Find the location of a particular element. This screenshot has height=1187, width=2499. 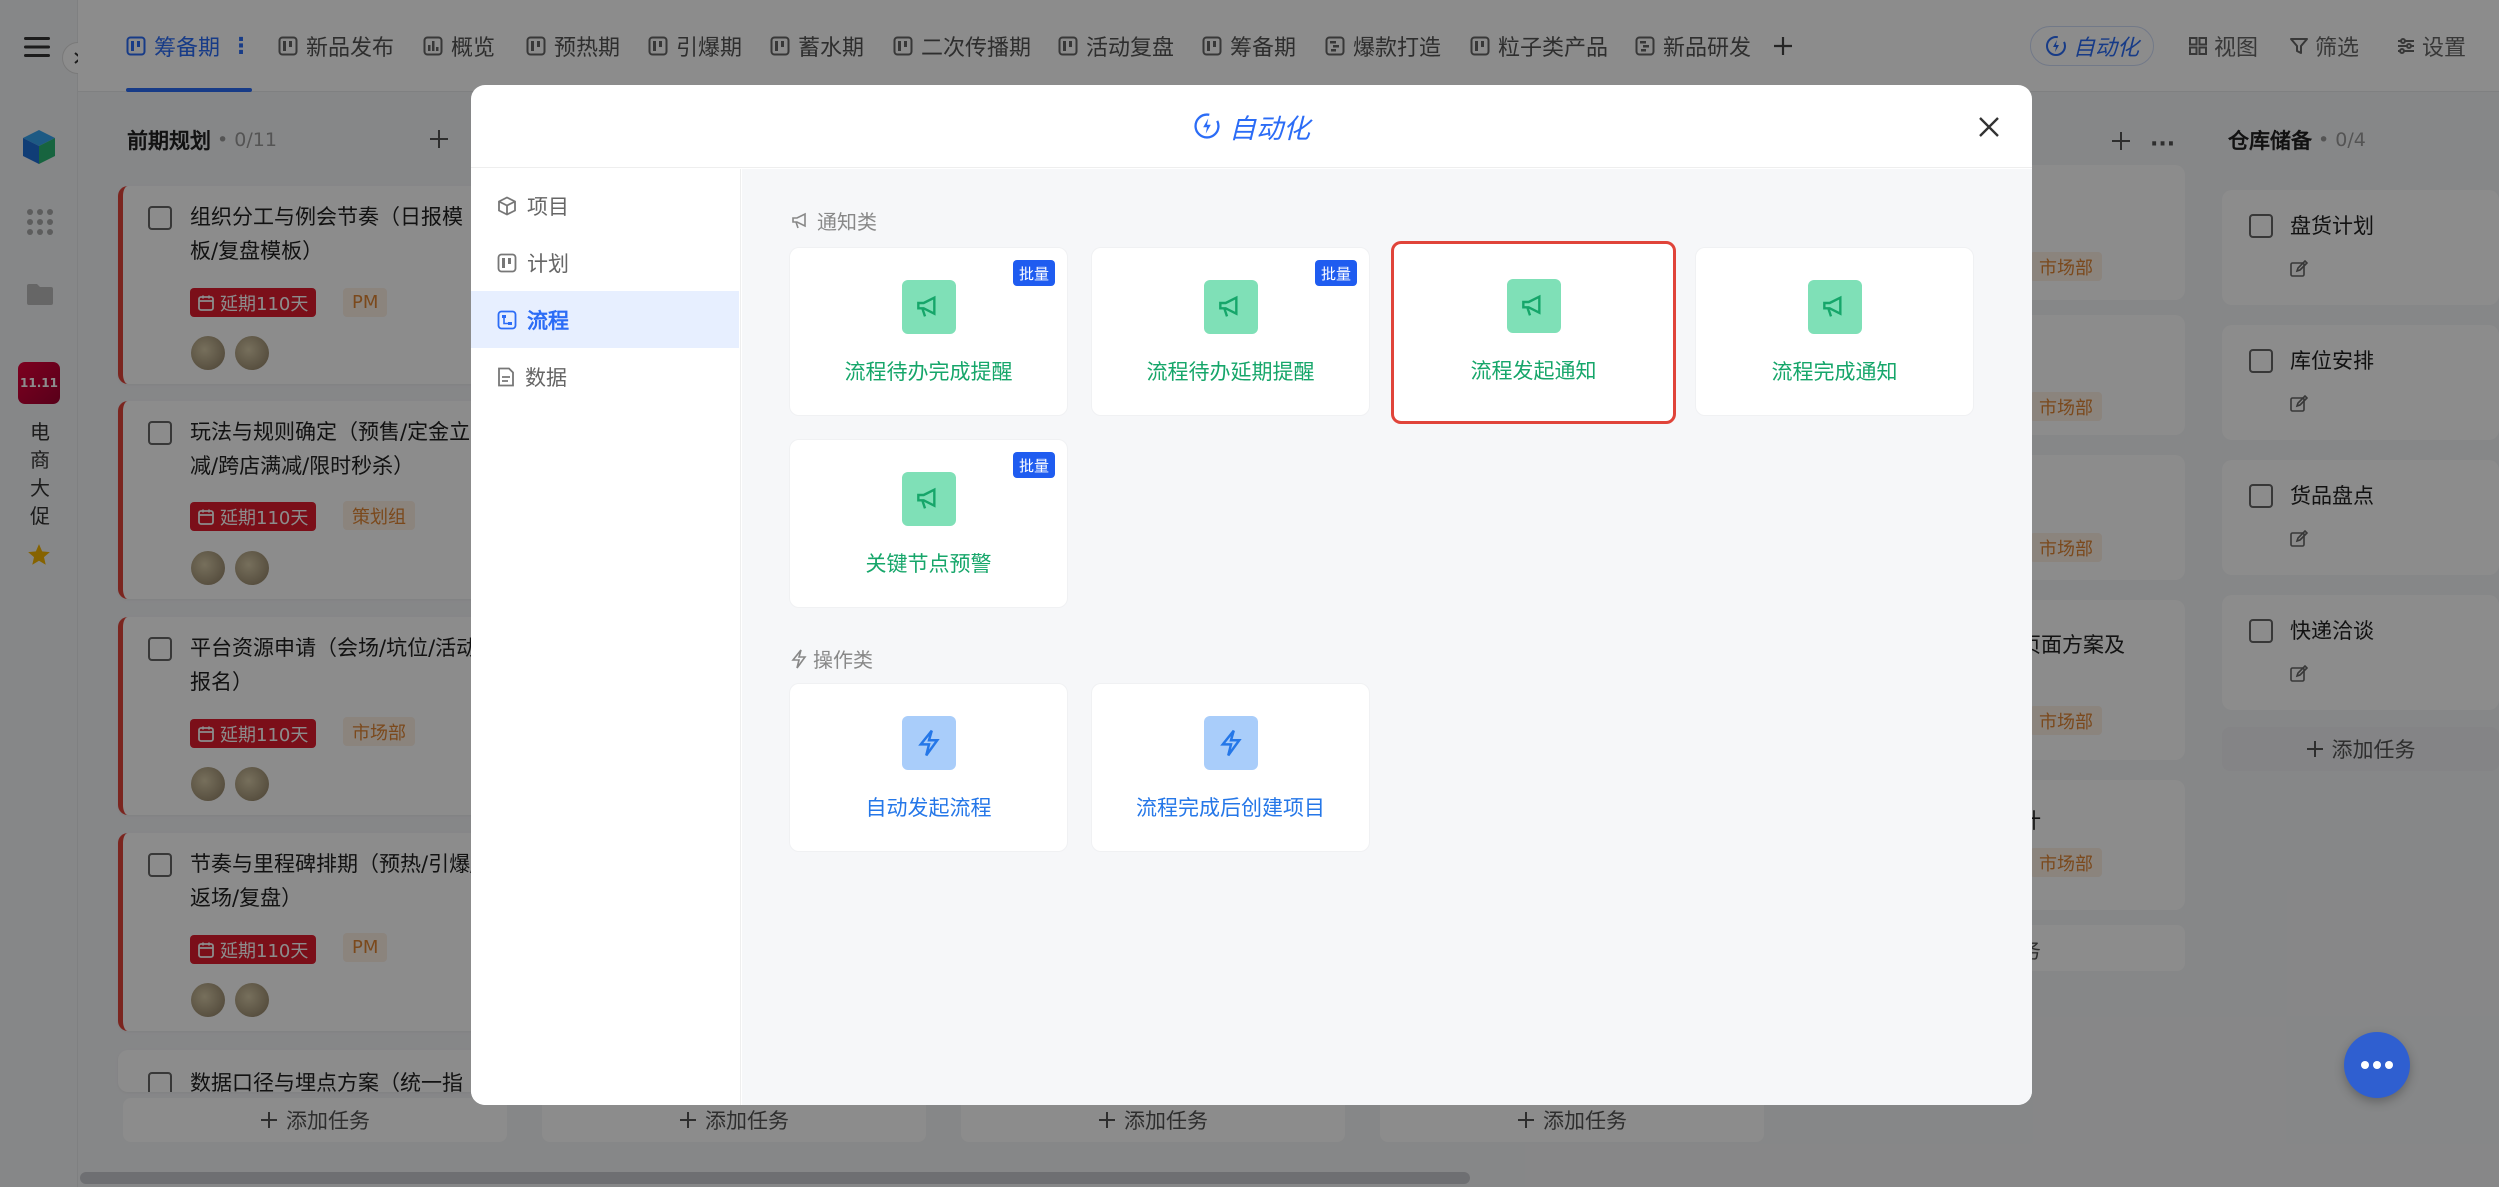

automation-card: 批量 关键节点预警 is located at coordinates (928, 523).